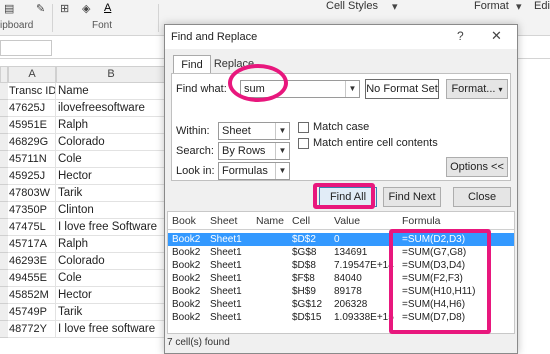 Image resolution: width=550 pixels, height=354 pixels. What do you see at coordinates (32, 142) in the screenshot?
I see `cell-a: 46829G` at bounding box center [32, 142].